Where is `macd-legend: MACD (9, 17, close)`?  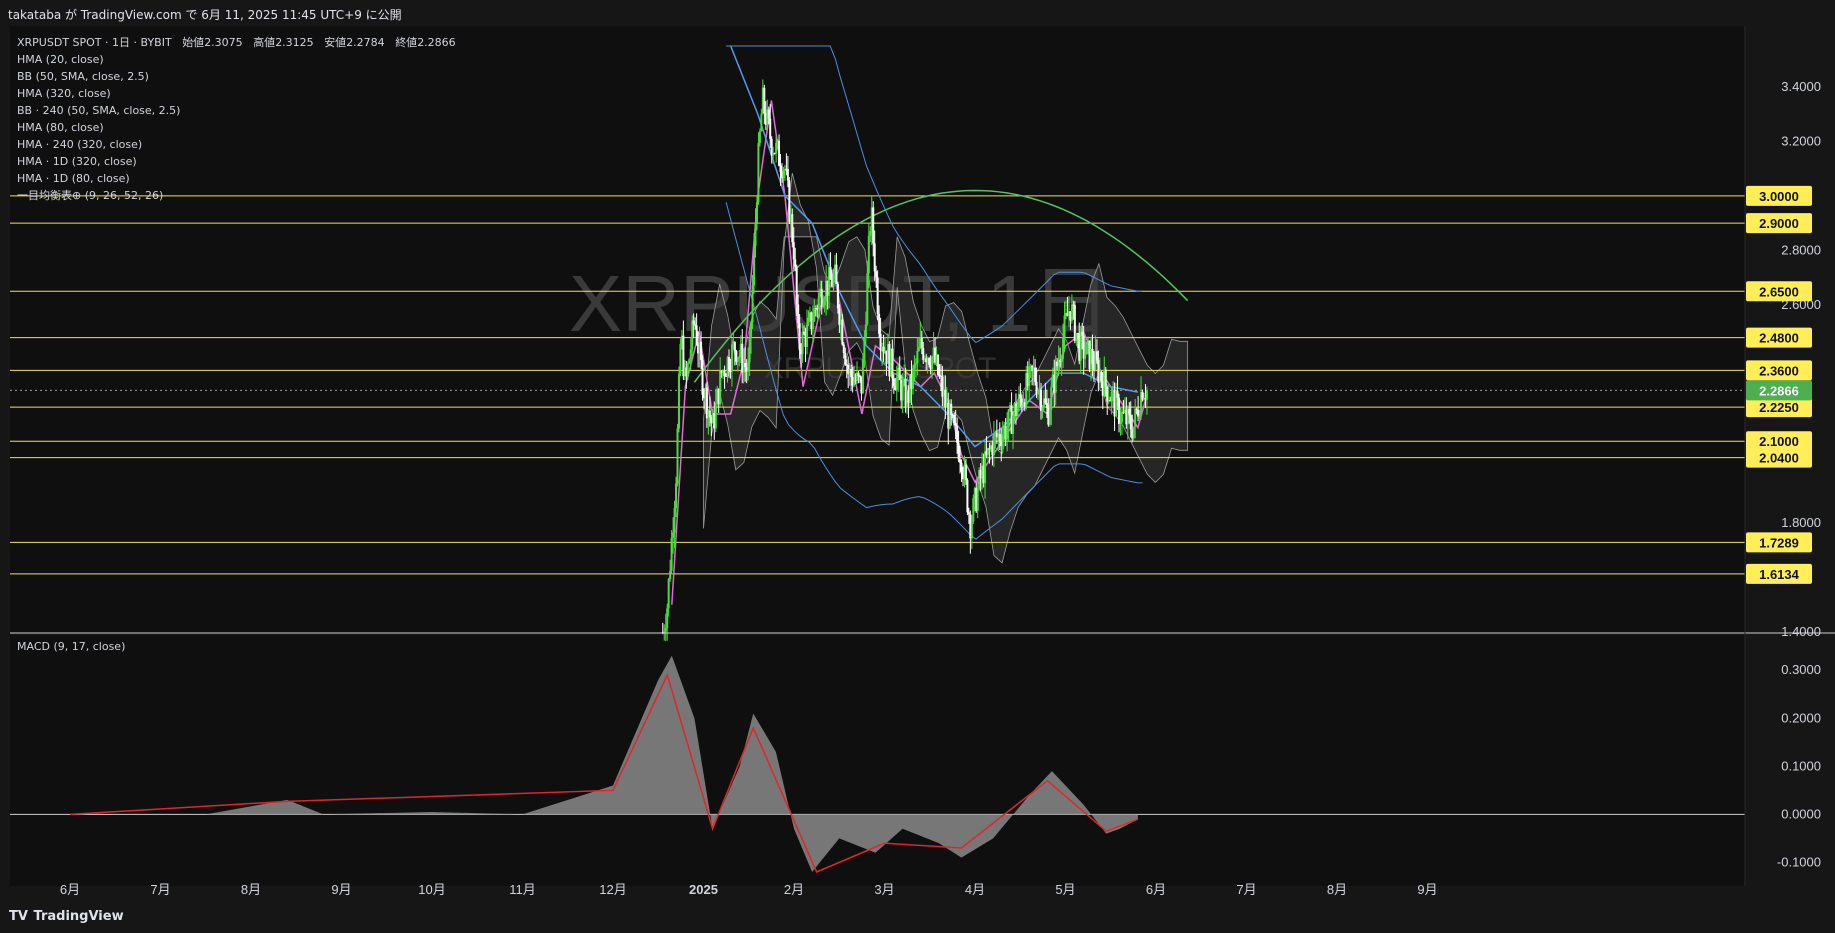
macd-legend: MACD (9, 17, close) is located at coordinates (71, 646).